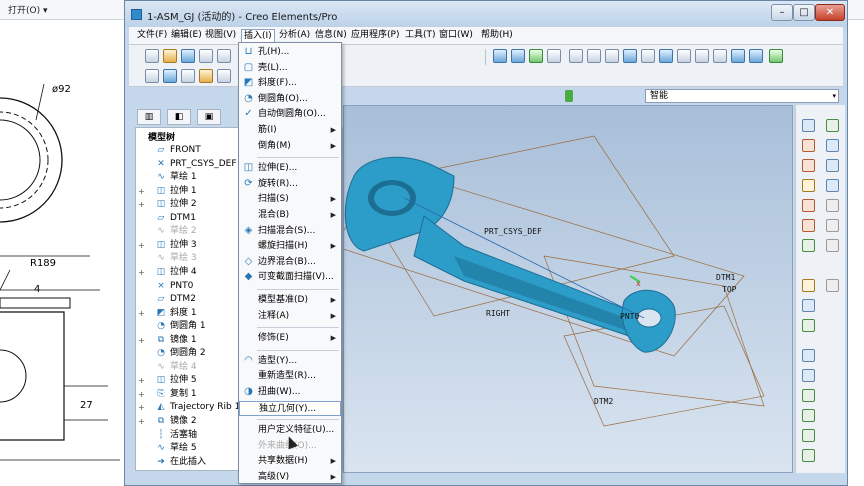 The image size is (864, 486). I want to click on insert-menu-item: 模型基准(D) ▶, so click(290, 300).